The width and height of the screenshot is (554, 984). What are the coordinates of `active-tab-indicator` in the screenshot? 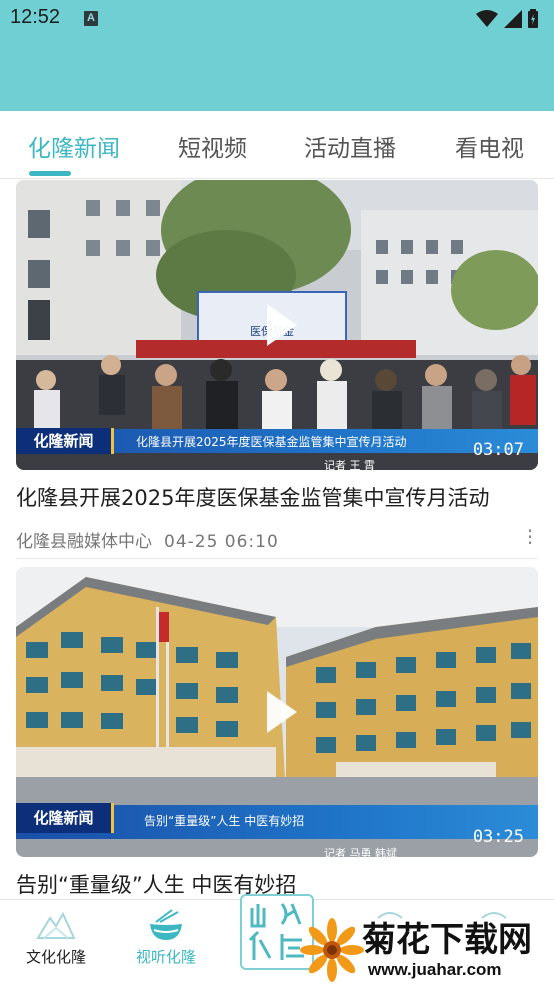 It's located at (50, 173).